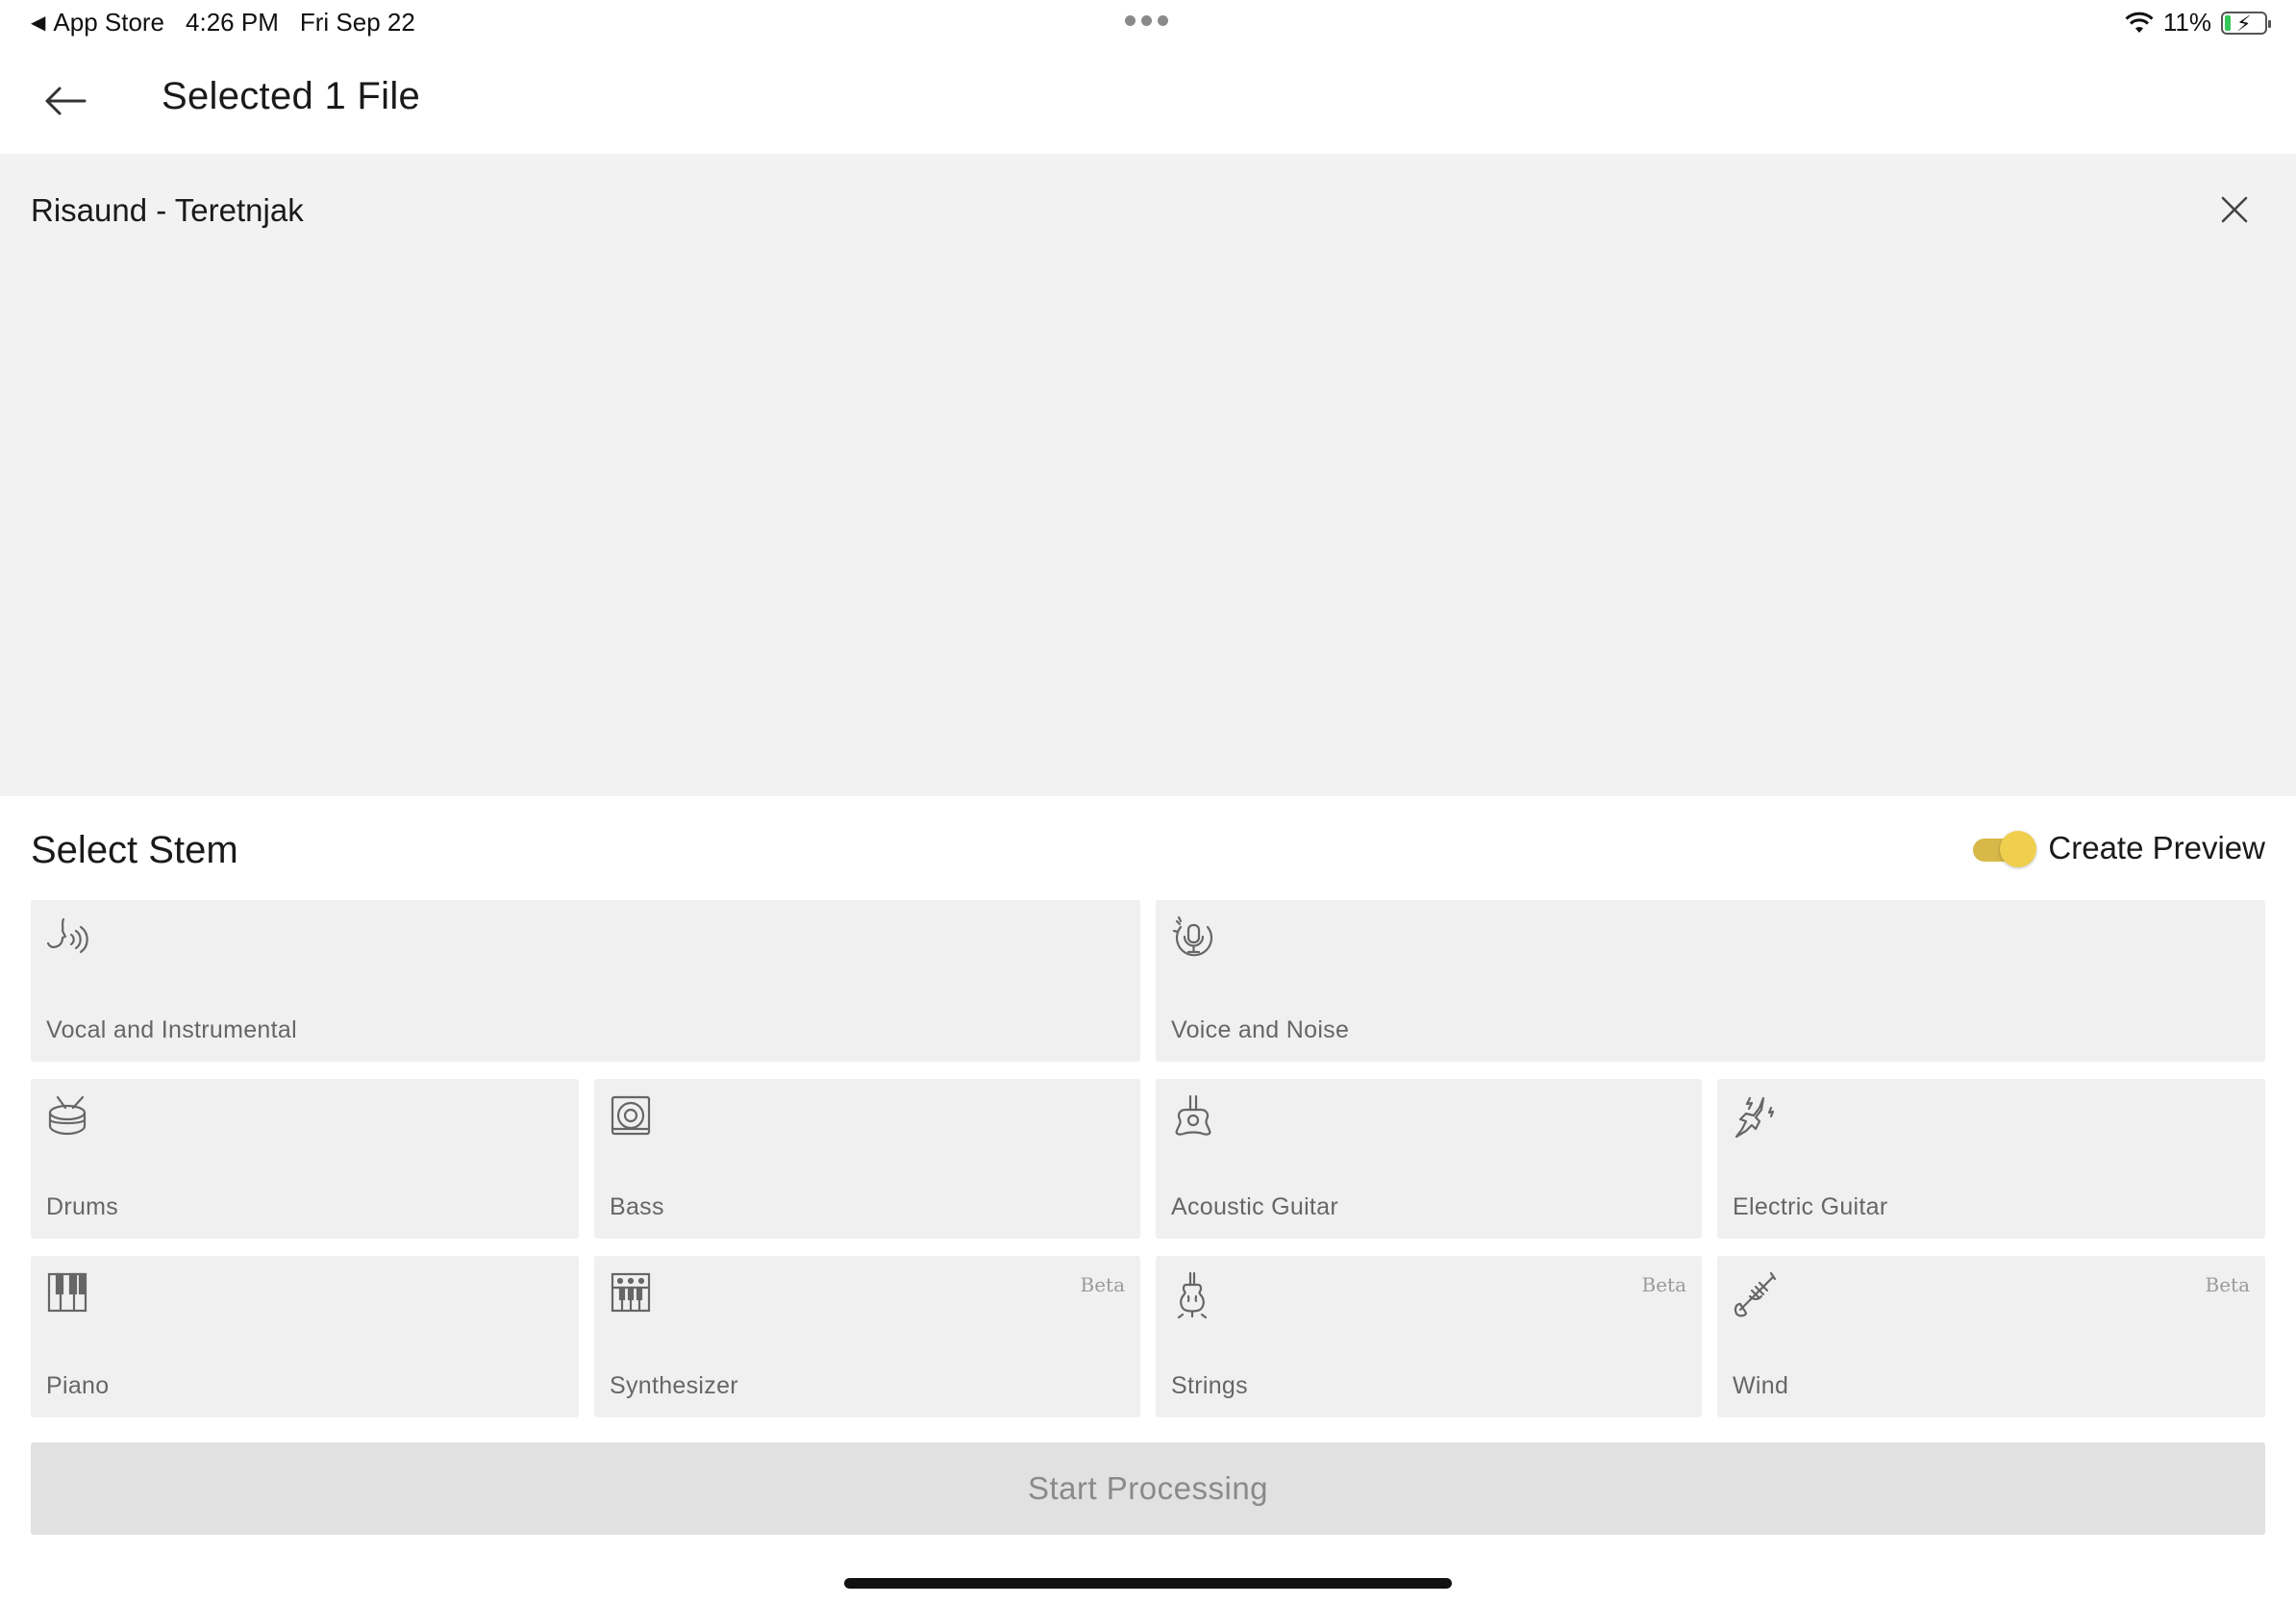 Image resolution: width=2296 pixels, height=1604 pixels. I want to click on stem-label: Bass, so click(637, 1206).